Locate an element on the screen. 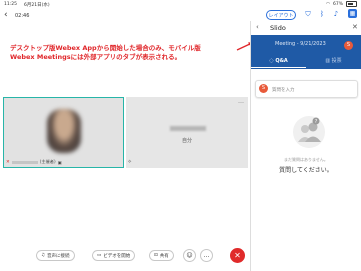 This screenshot has height=271, width=361. start-video-button: ▭ ビデオを開始 is located at coordinates (114, 255).